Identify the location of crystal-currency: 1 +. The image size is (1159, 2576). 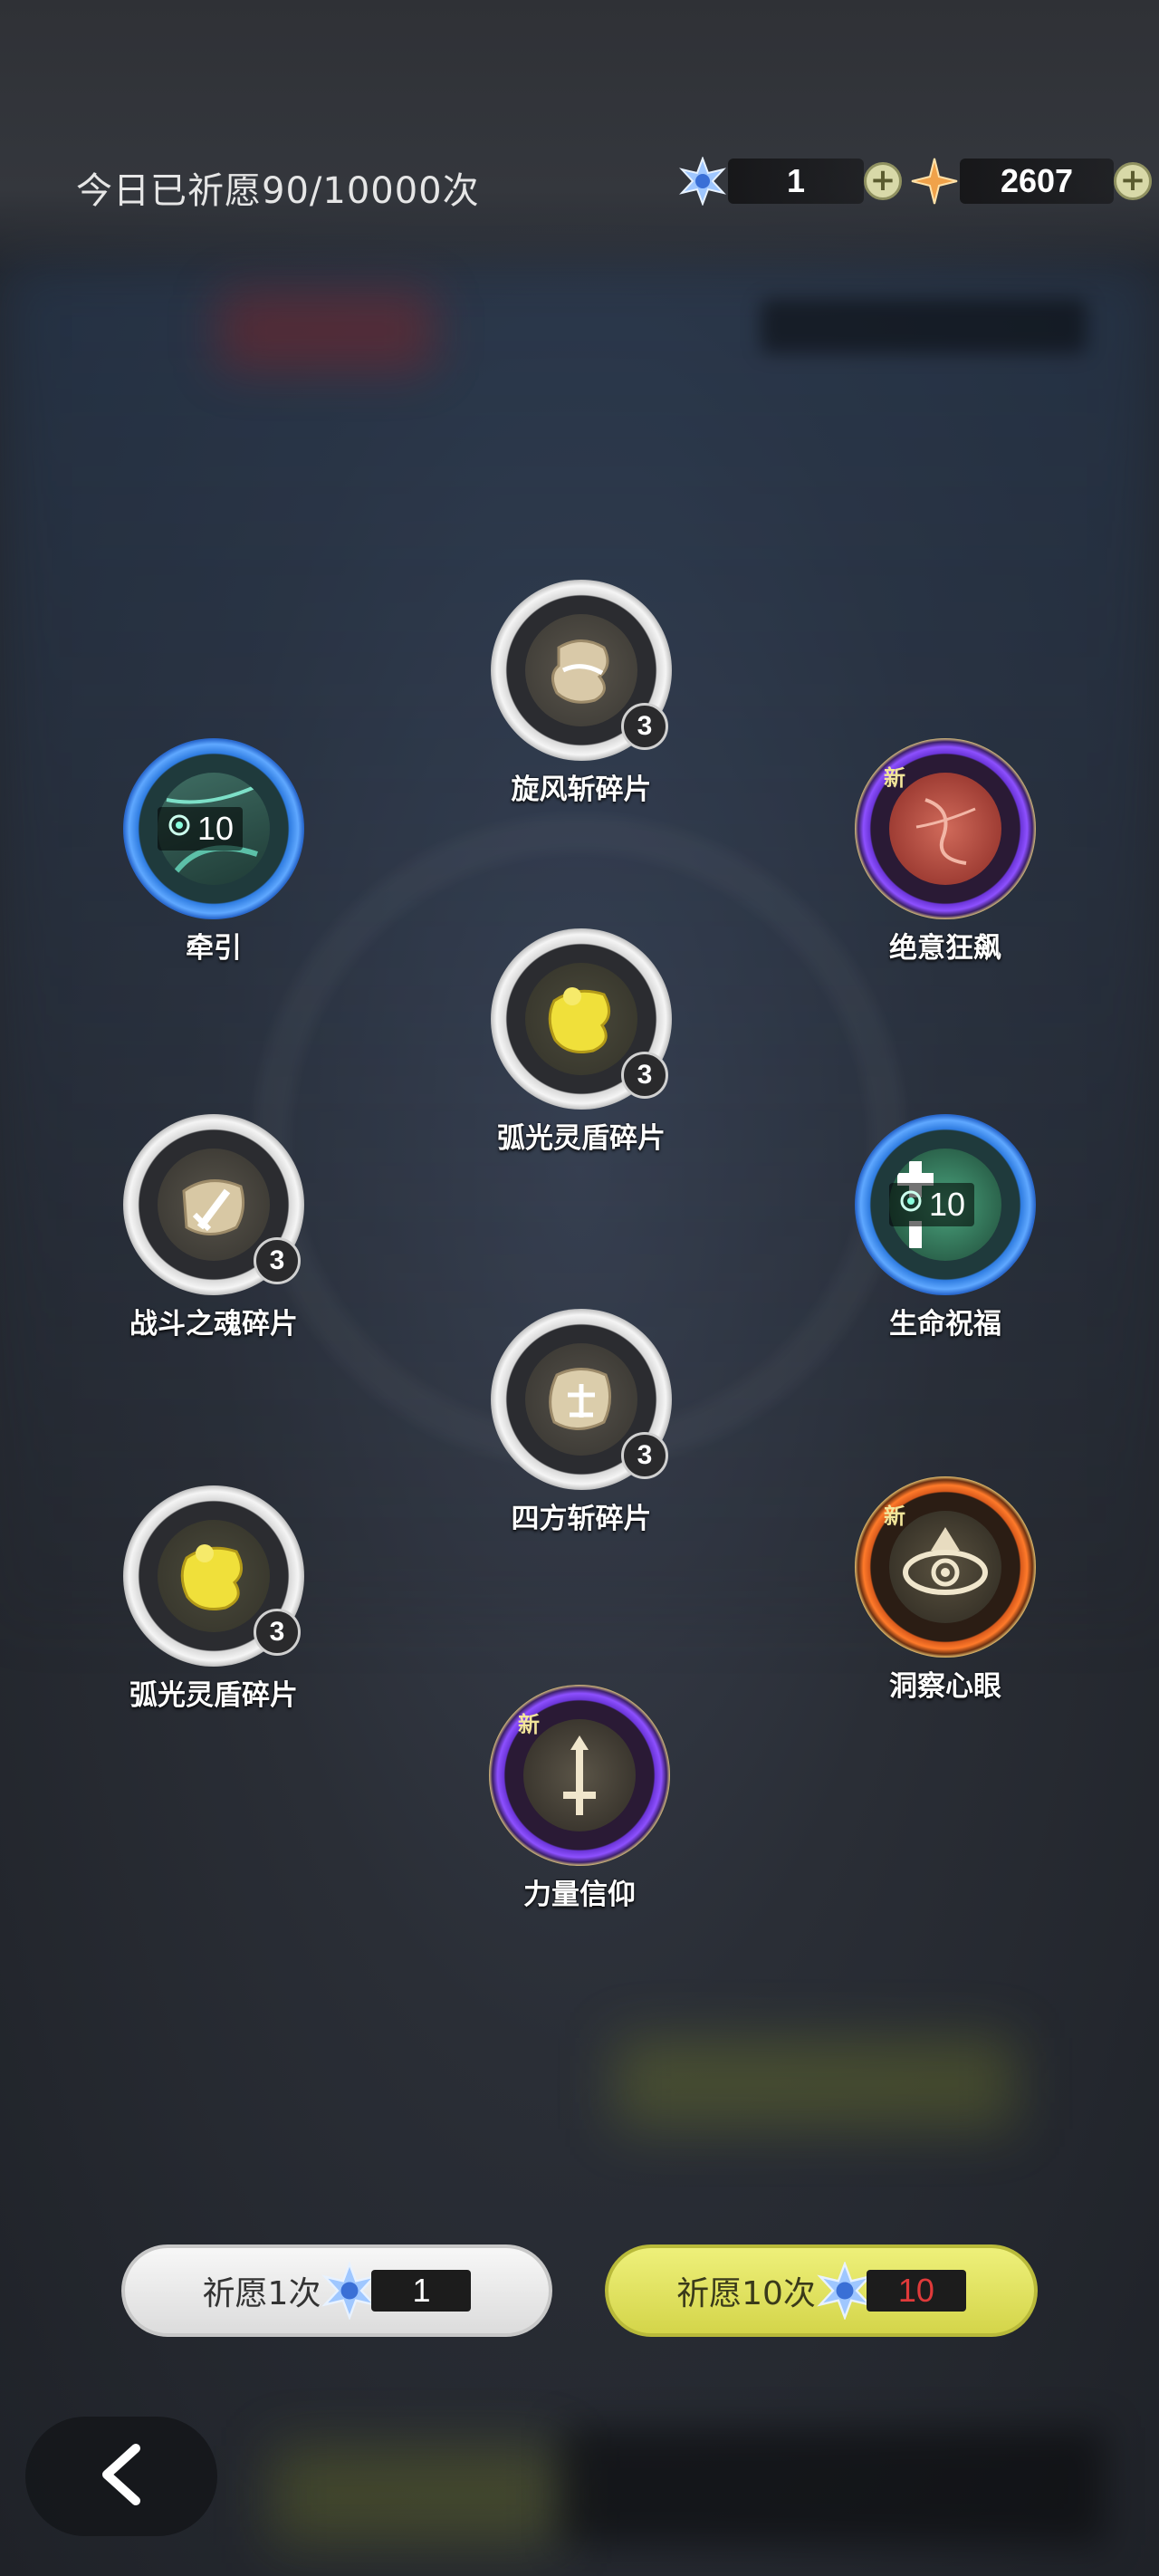
(789, 181).